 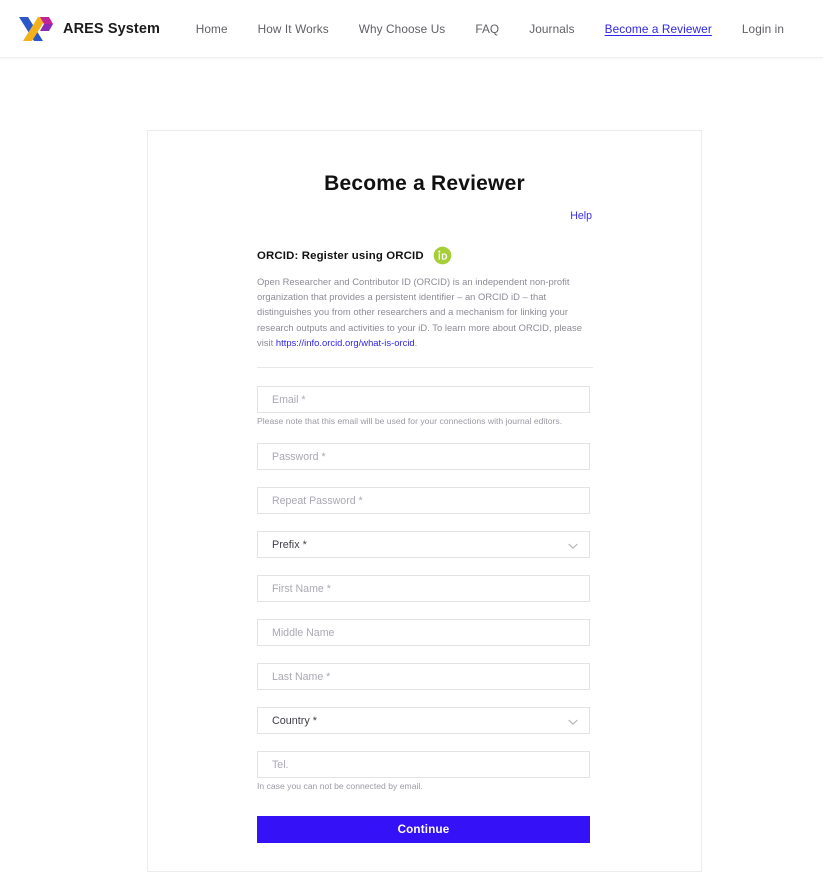 What do you see at coordinates (345, 342) in the screenshot?
I see `orcid-info-link: https://info.orcid.org/what-is-orcid` at bounding box center [345, 342].